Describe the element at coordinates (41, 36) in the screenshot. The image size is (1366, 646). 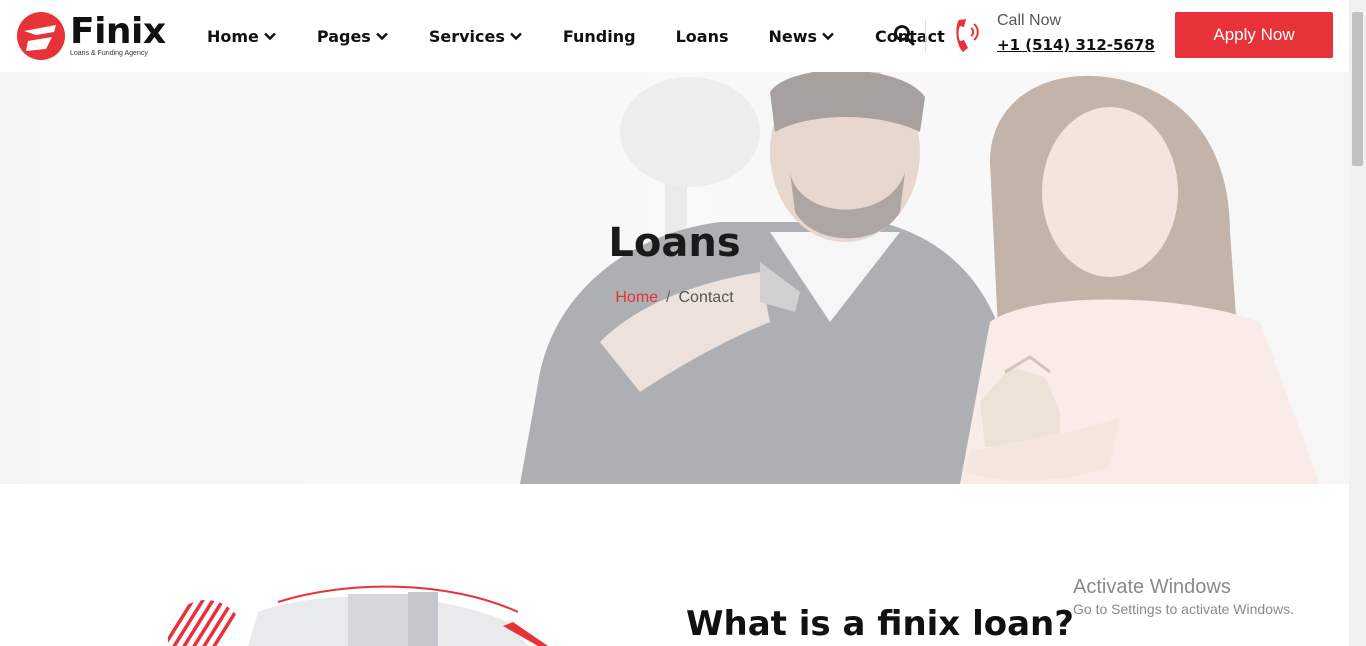
I see `finix-logo-icon` at that location.